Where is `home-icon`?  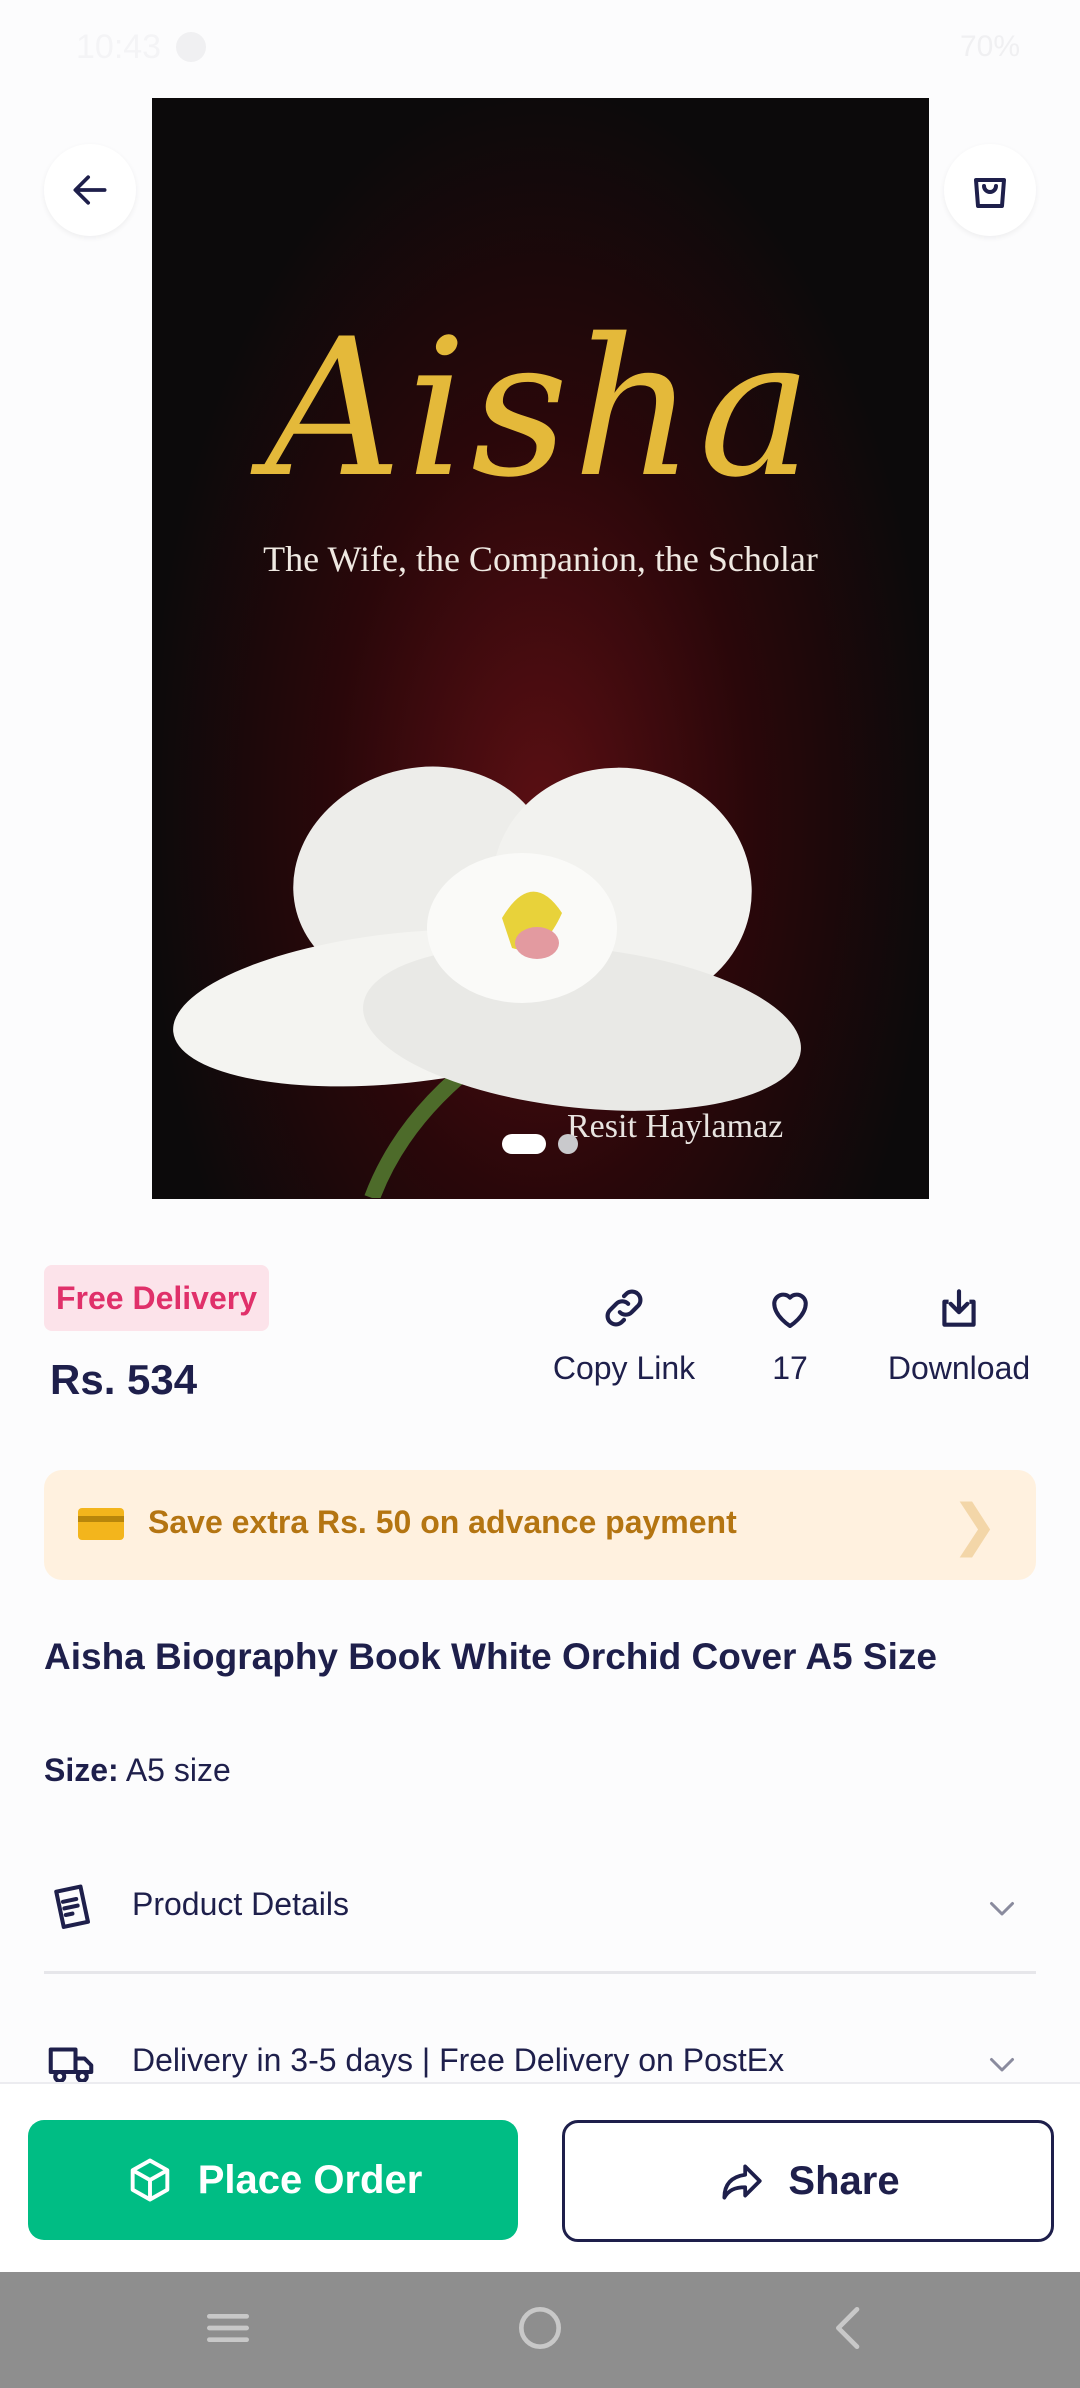 home-icon is located at coordinates (540, 2328).